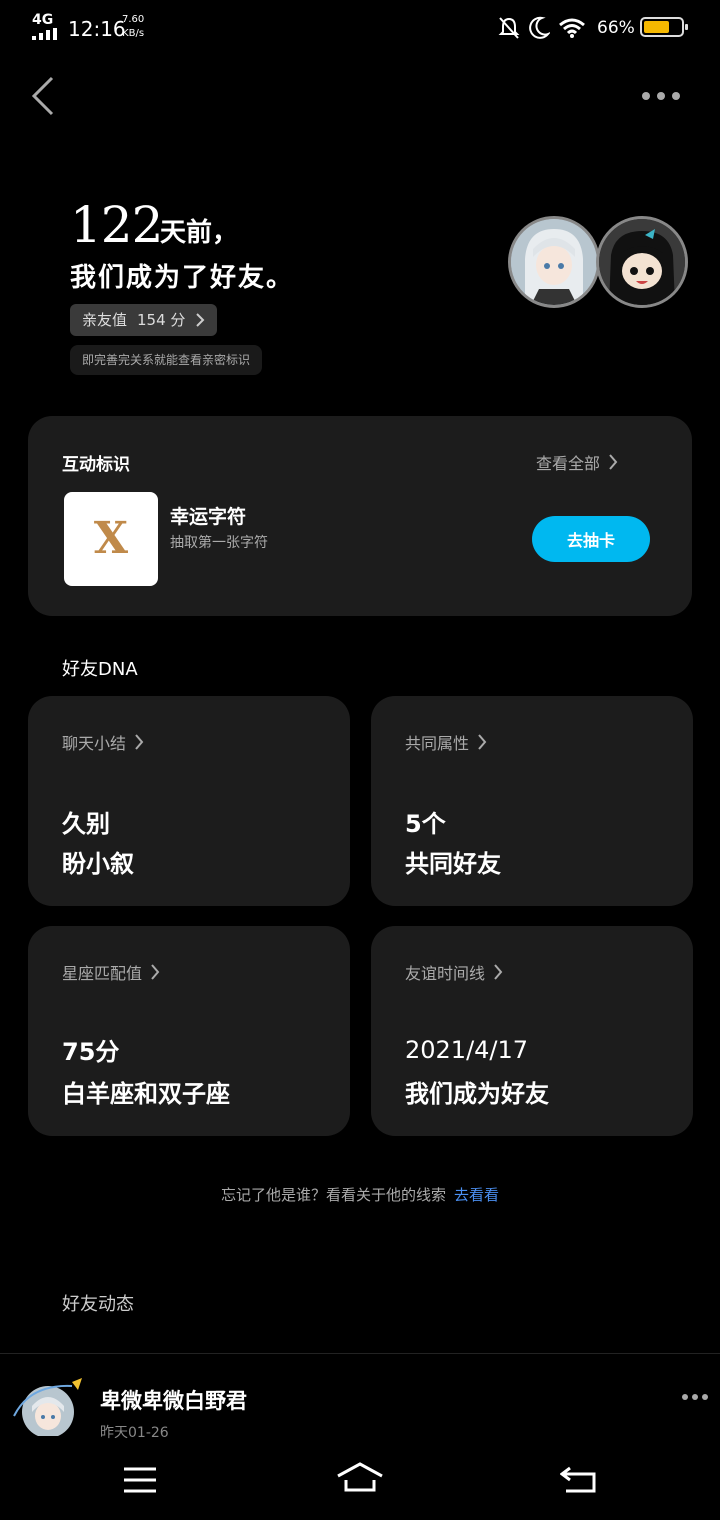 The image size is (720, 1520). I want to click on intimacy-hint: 即完善完关系就能查看亲密标识, so click(166, 360).